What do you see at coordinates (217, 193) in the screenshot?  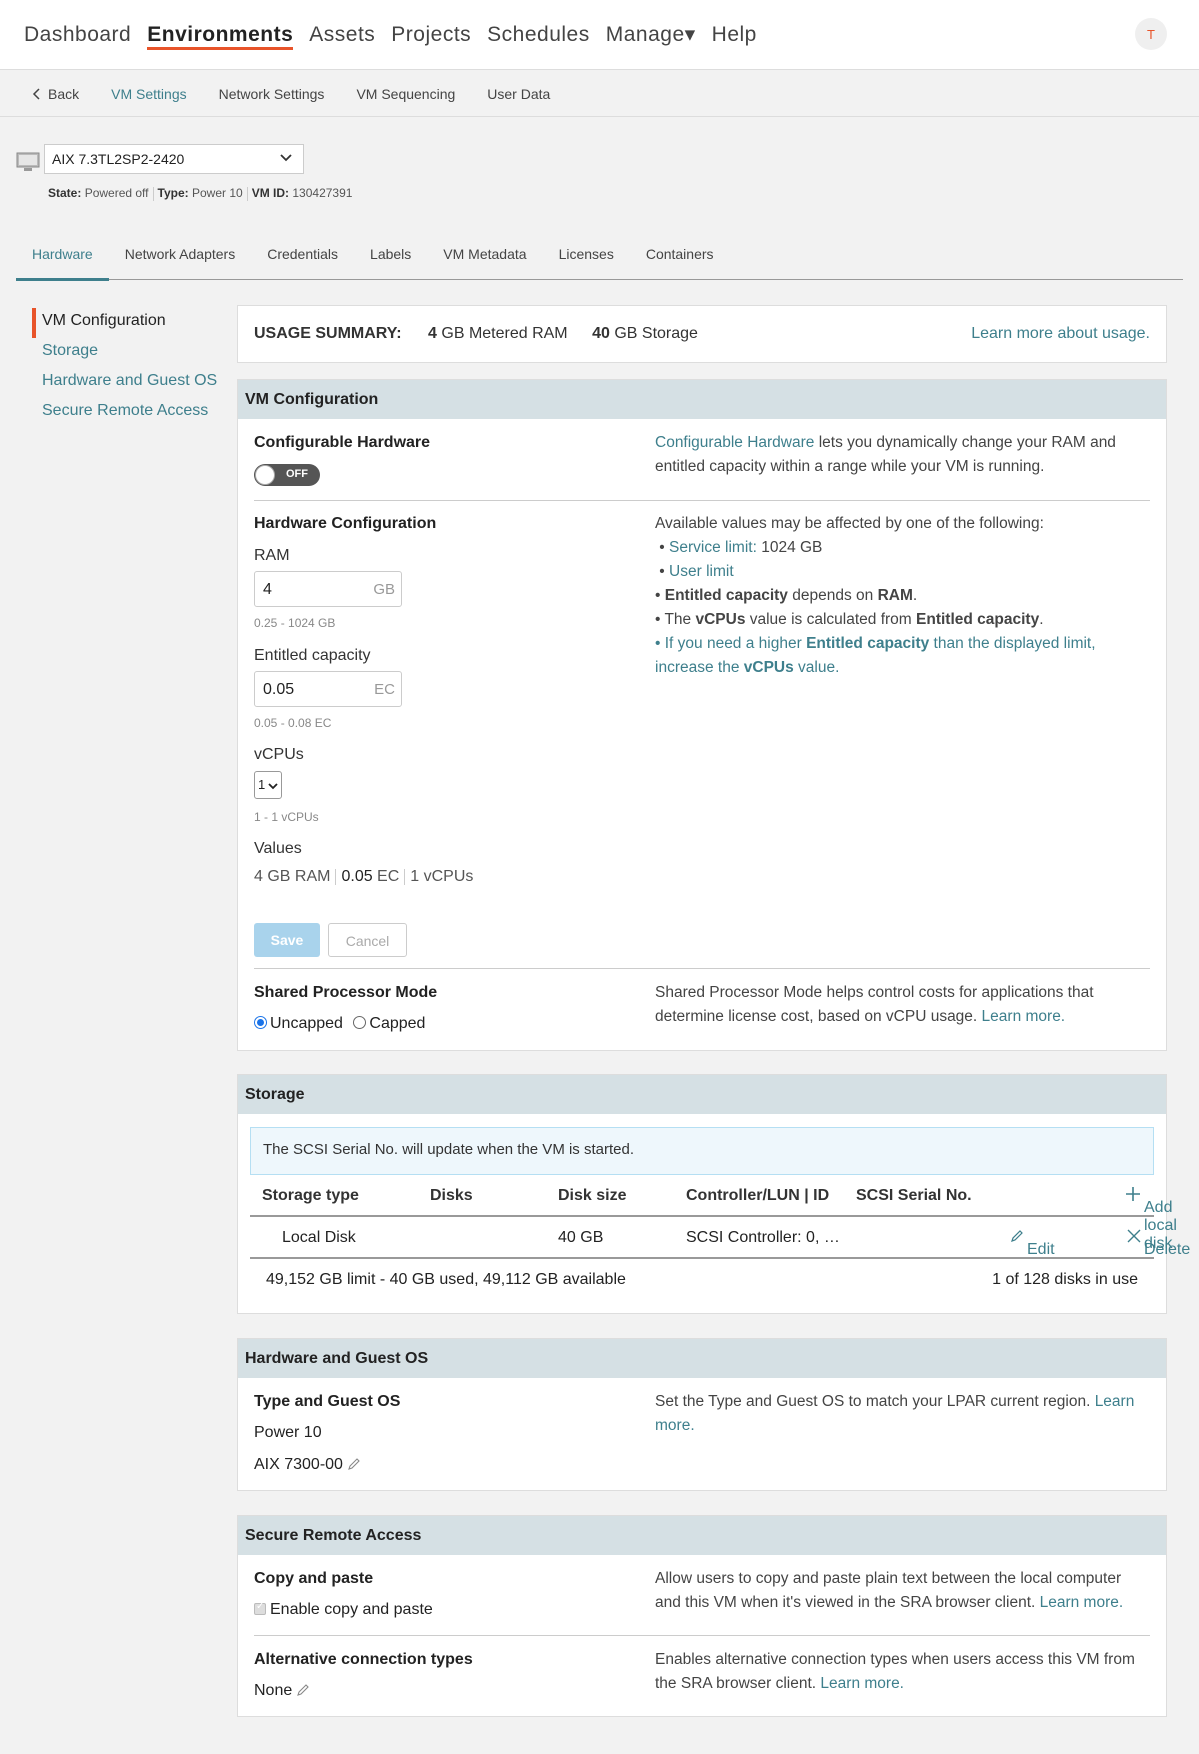 I see `type-value: Power 10` at bounding box center [217, 193].